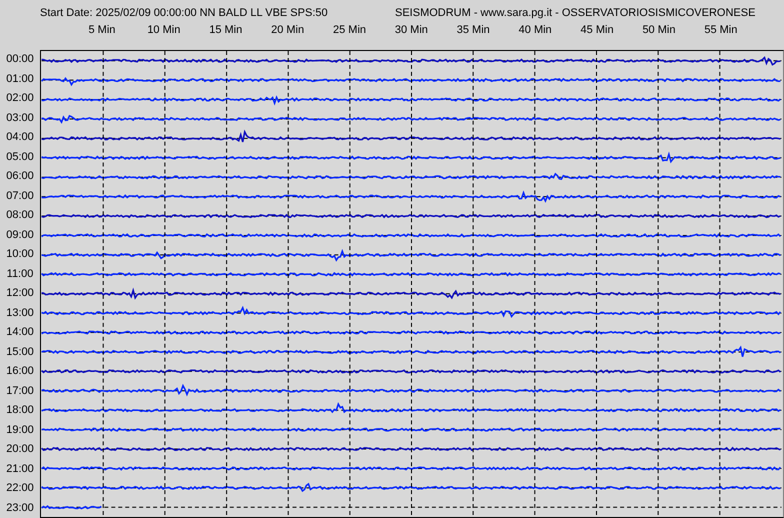  I want to click on hour-label: 04:00, so click(20, 137).